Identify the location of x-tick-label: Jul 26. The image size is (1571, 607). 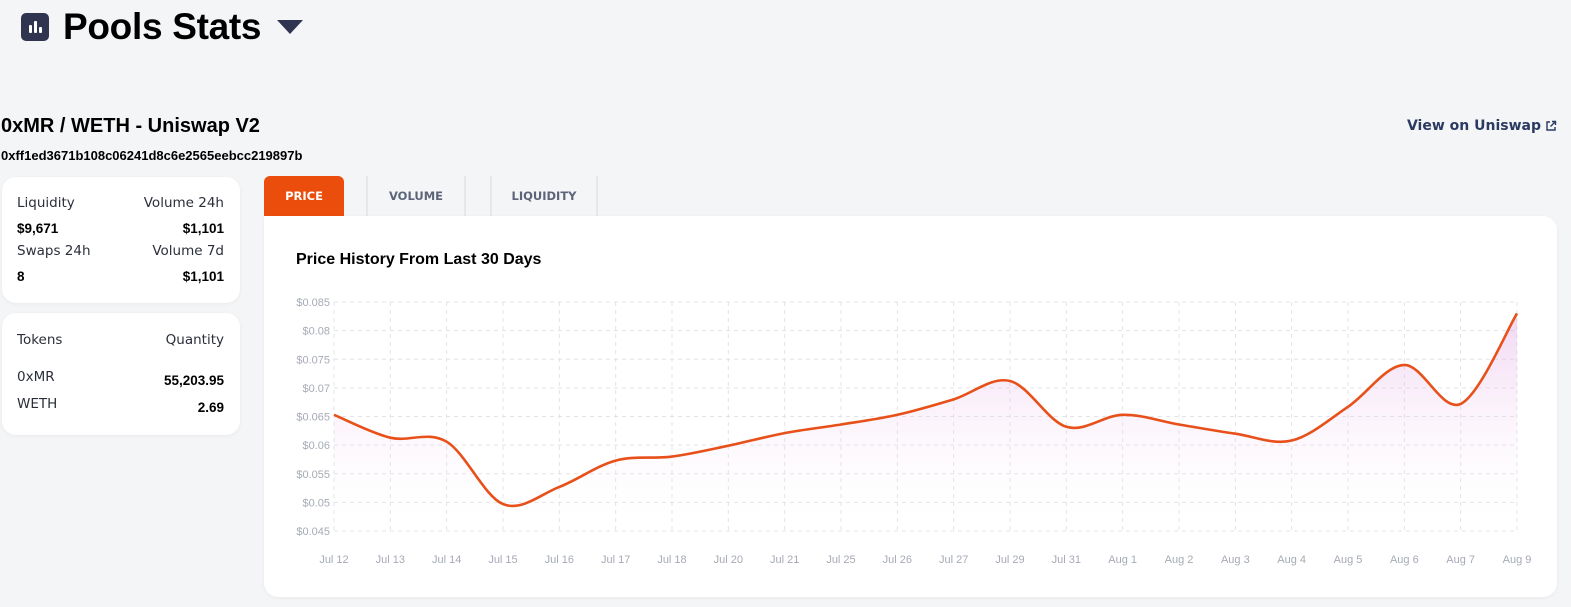
(897, 560).